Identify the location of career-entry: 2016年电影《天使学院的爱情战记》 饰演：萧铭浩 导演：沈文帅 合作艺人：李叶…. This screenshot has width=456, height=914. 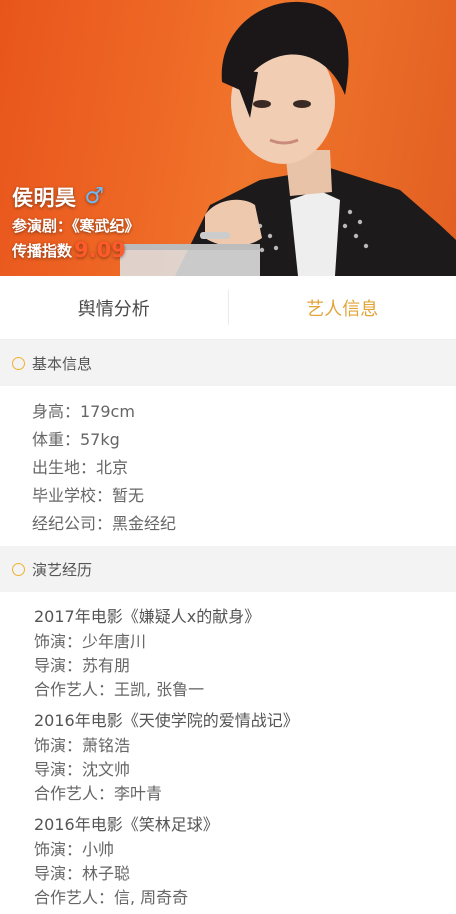
(245, 757).